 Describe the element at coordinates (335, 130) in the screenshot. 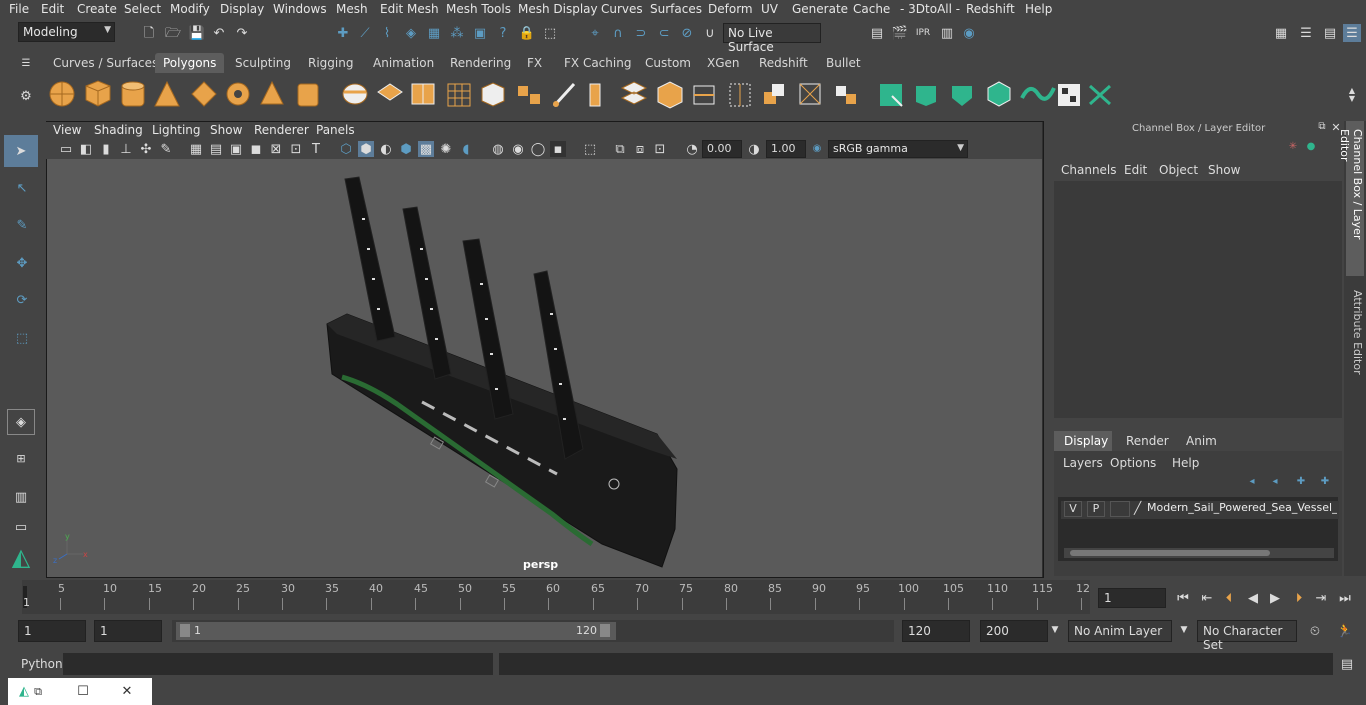

I see `viewport-menu-panels: Panels` at that location.